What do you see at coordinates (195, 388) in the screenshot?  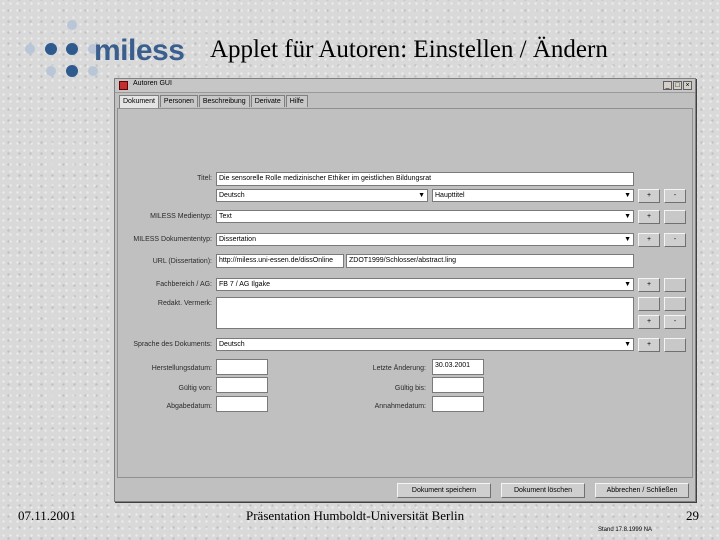 I see `gueltig-von-label: Gültig von:` at bounding box center [195, 388].